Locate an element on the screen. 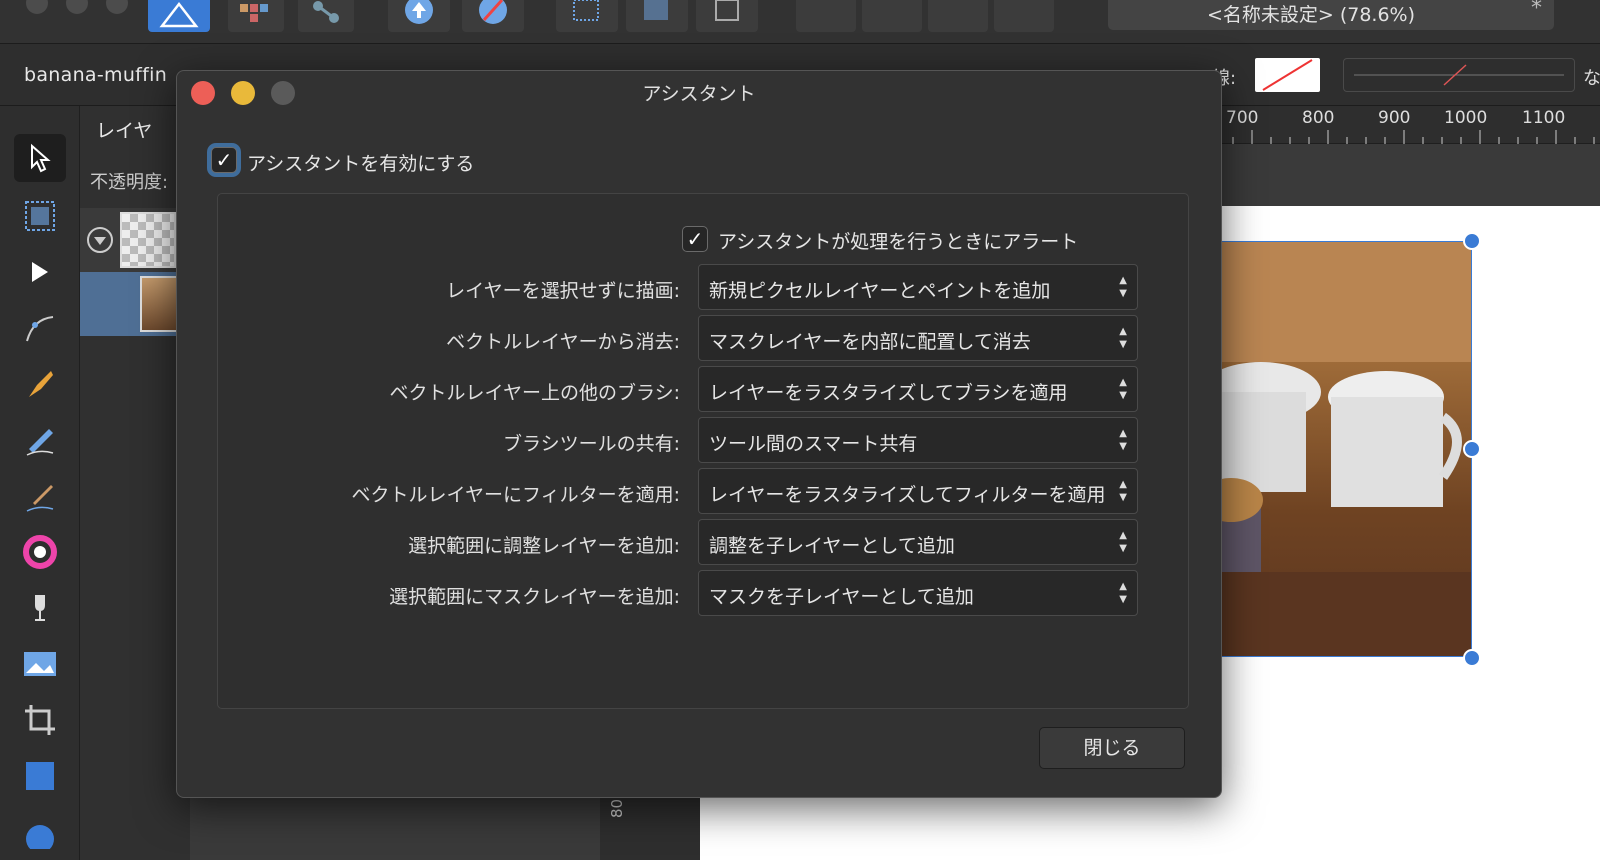 This screenshot has width=1600, height=860. select-value: ツール間のスマート共有 is located at coordinates (813, 444).